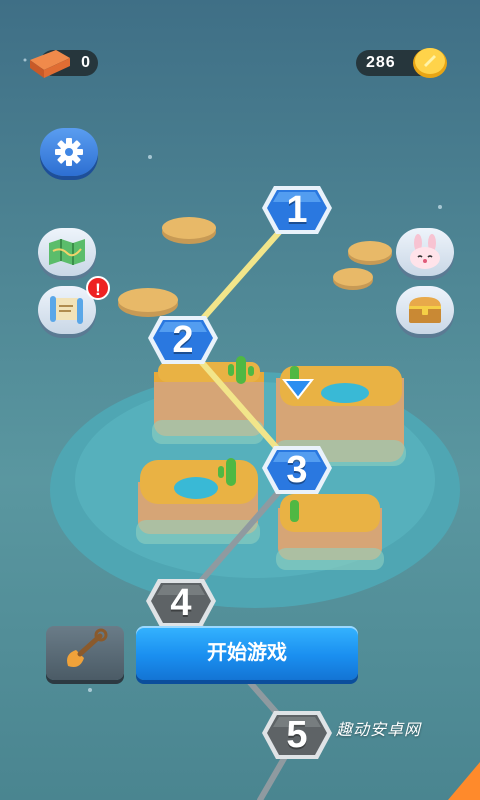  I want to click on treasure-chest-icon, so click(425, 310).